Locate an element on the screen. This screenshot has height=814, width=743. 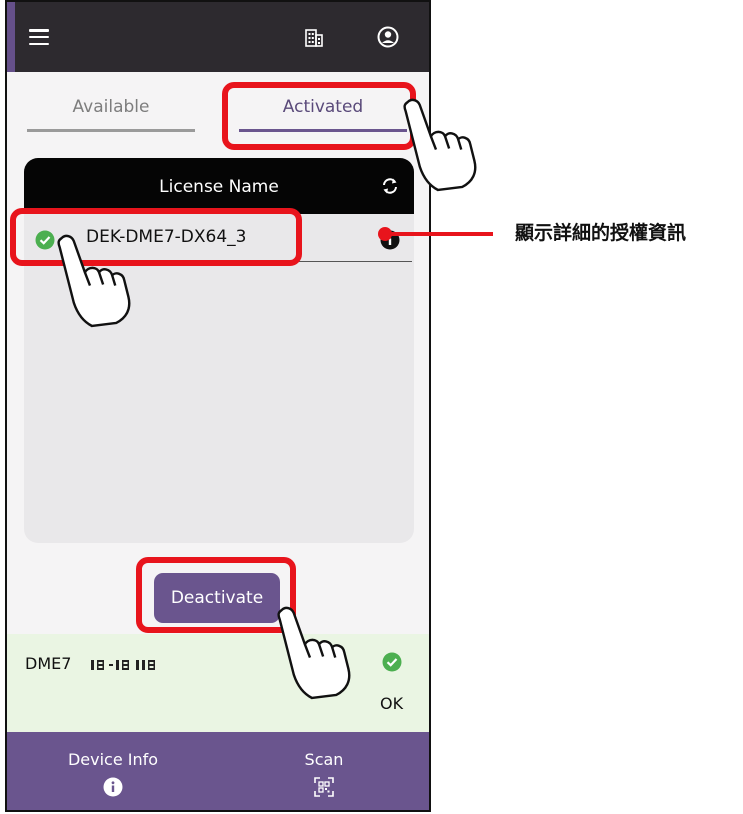
nav-scan-label: Scan is located at coordinates (324, 759).